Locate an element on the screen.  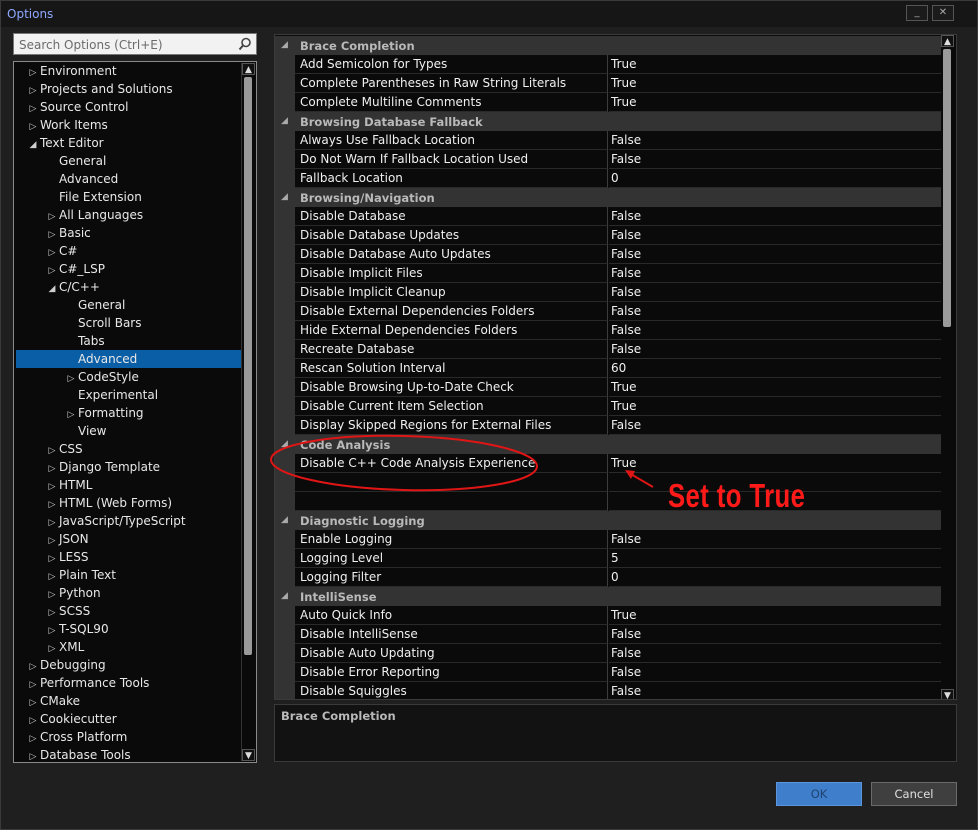
grid-row: Logging Level 5 is located at coordinates (608, 558).